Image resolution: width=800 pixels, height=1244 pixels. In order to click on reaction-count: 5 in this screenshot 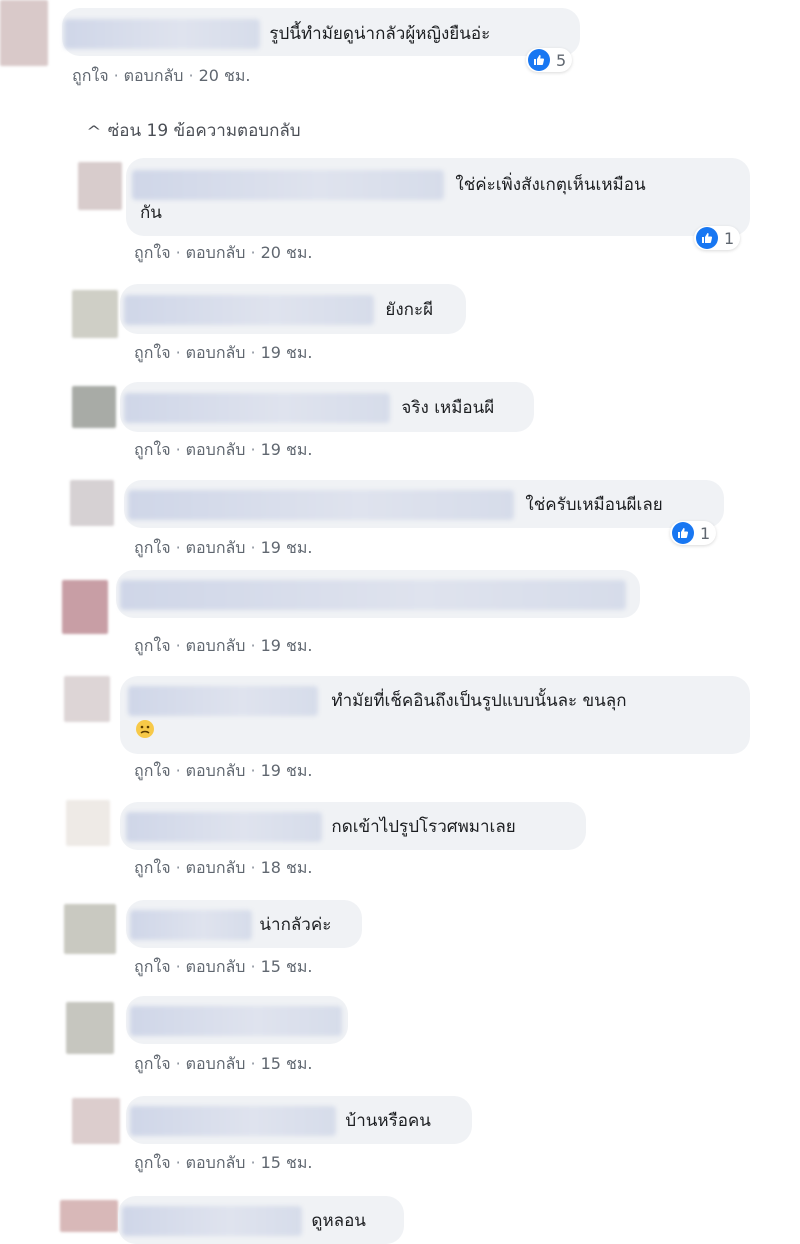, I will do `click(549, 60)`.